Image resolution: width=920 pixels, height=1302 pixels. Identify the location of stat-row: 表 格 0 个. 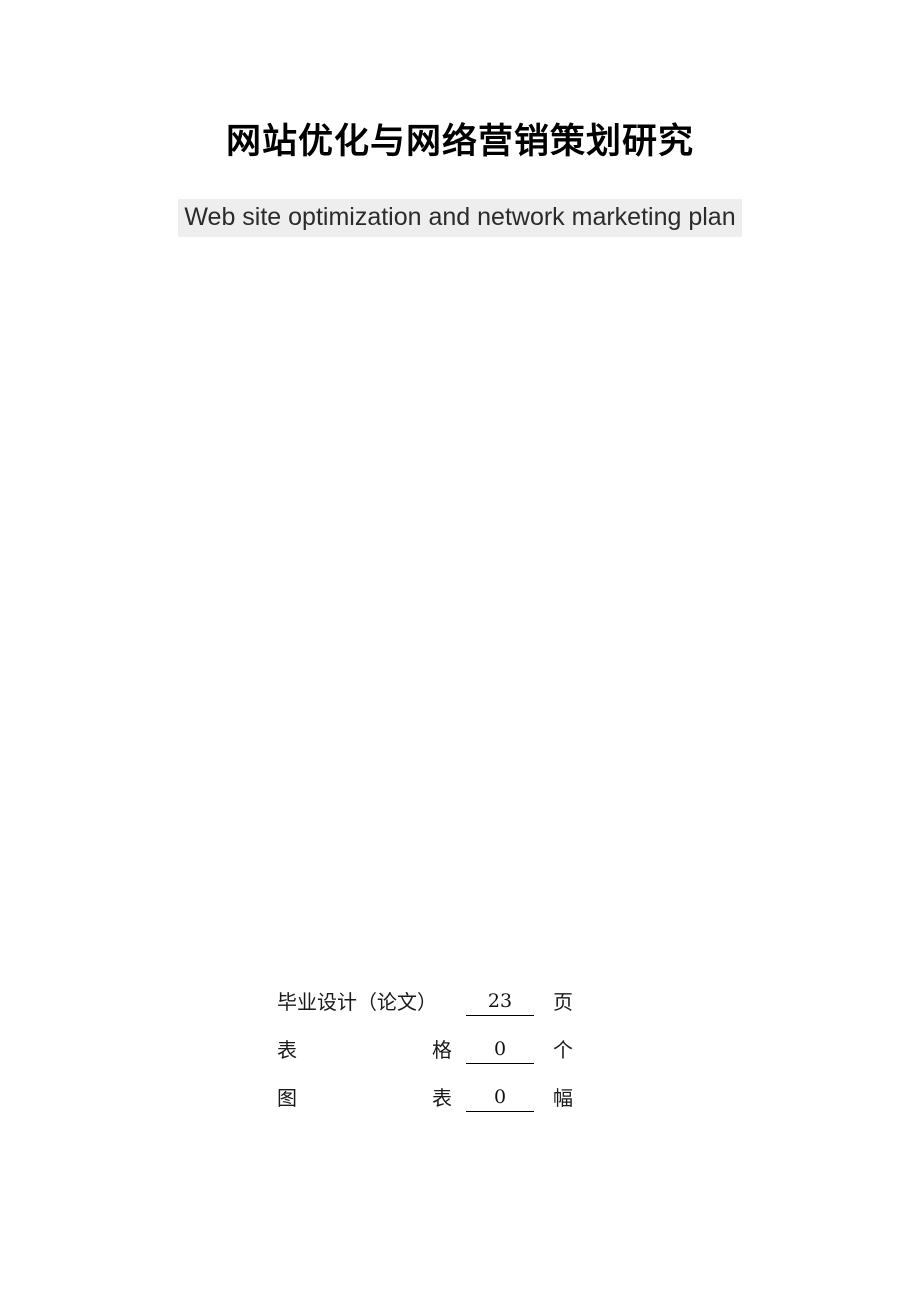
(447, 1060).